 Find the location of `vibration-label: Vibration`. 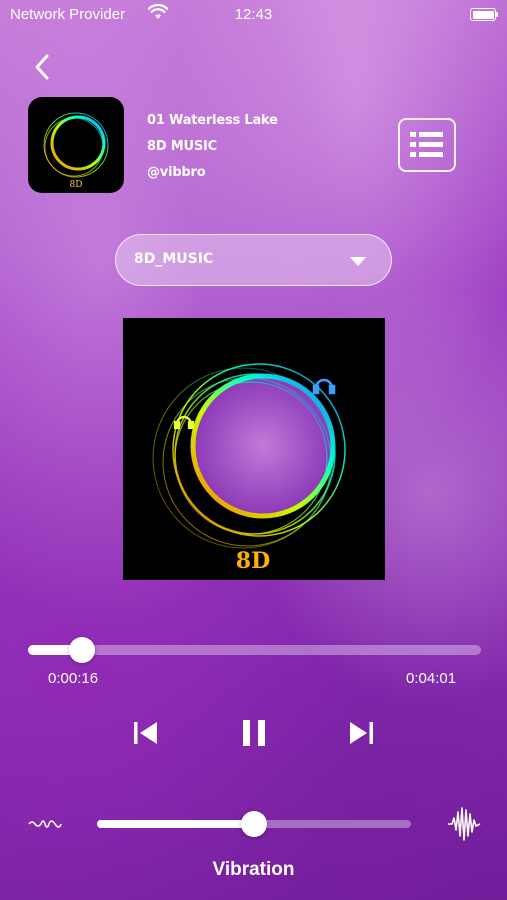

vibration-label: Vibration is located at coordinates (253, 869).